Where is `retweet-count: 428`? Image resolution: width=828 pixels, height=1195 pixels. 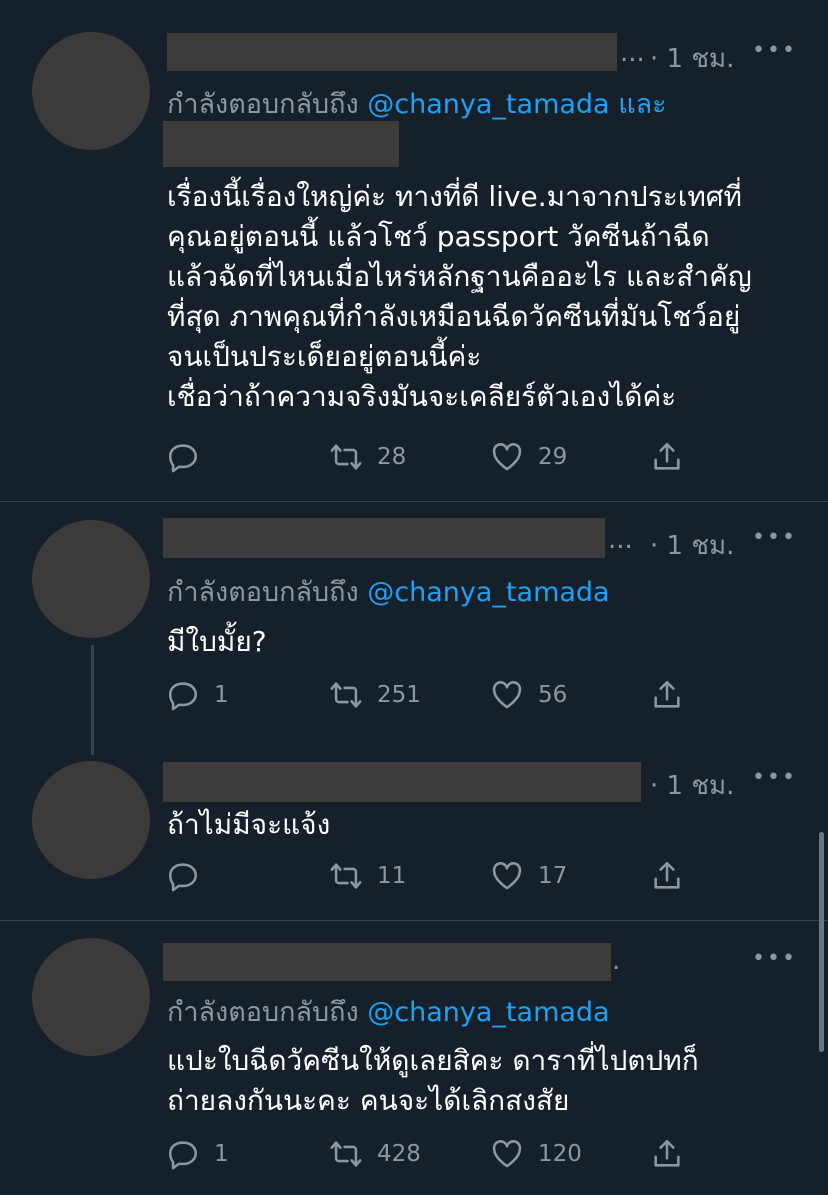 retweet-count: 428 is located at coordinates (399, 1154).